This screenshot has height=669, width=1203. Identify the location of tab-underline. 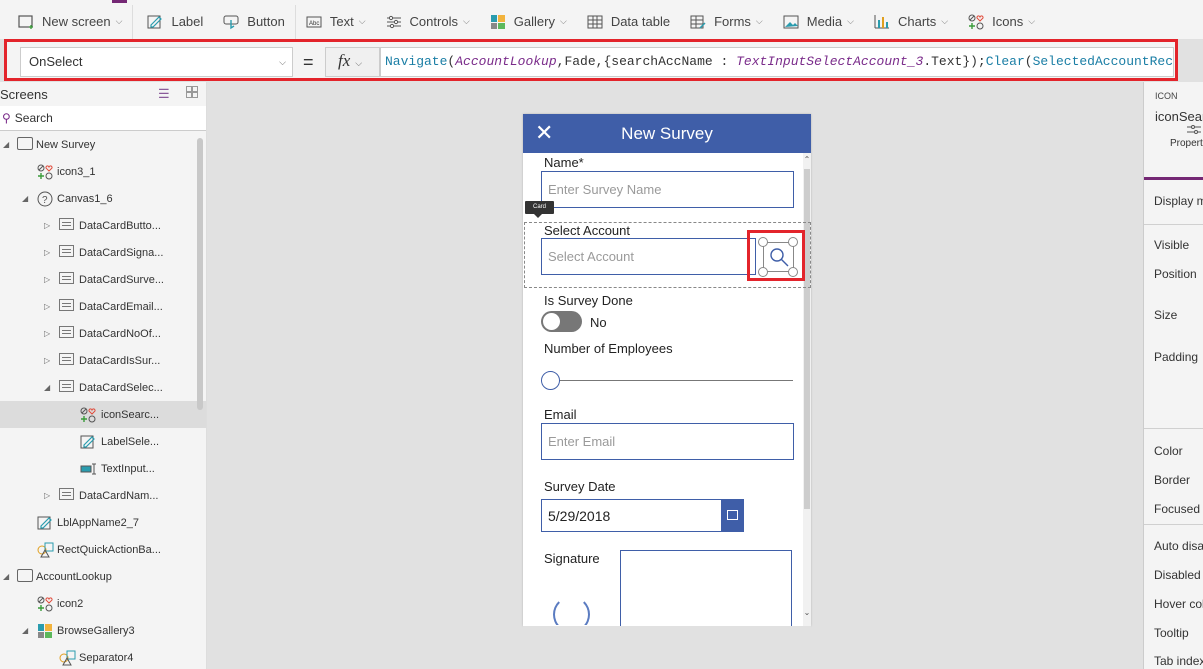
(1173, 178).